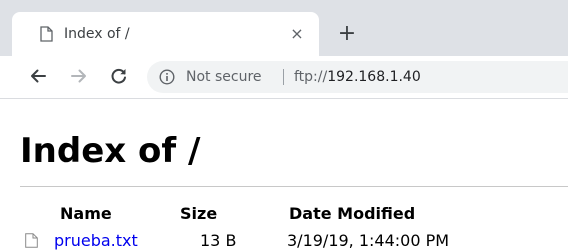 The image size is (568, 251). What do you see at coordinates (97, 34) in the screenshot?
I see `tab-title: Index of /` at bounding box center [97, 34].